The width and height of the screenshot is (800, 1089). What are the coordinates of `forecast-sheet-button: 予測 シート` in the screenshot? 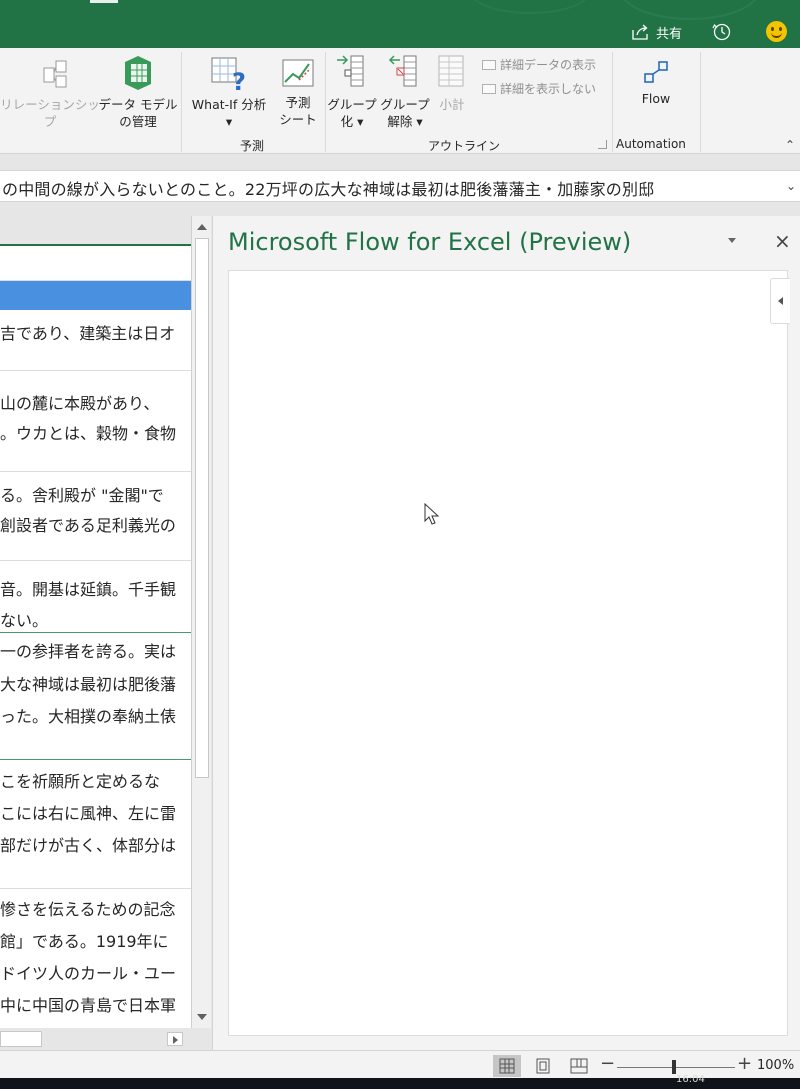 It's located at (298, 92).